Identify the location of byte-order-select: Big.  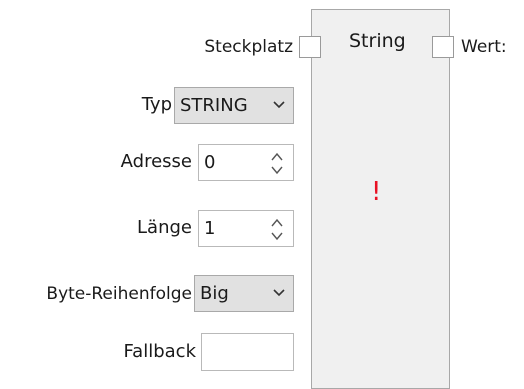
(244, 293).